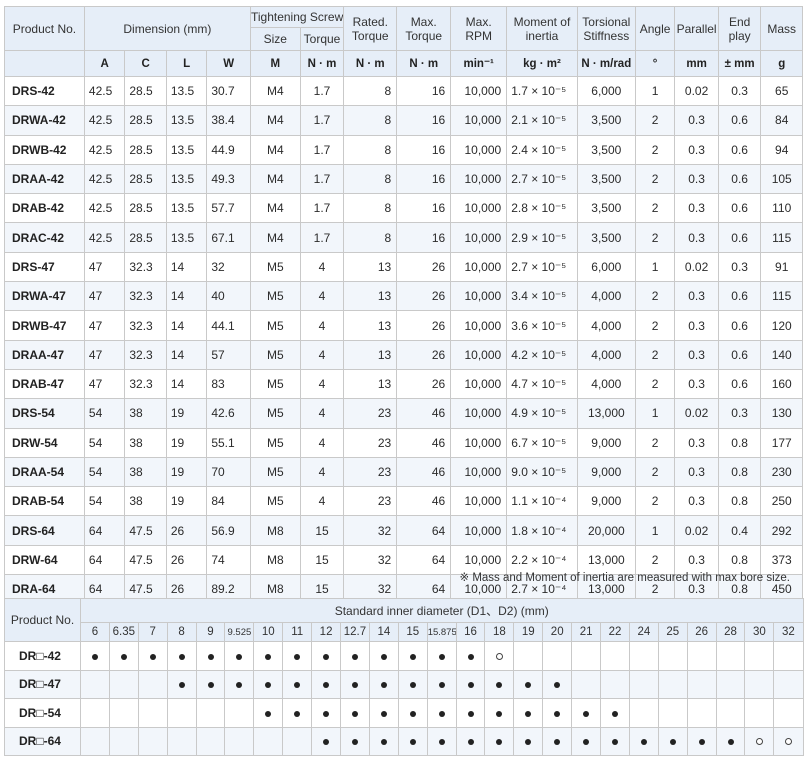  What do you see at coordinates (145, 442) in the screenshot?
I see `spec-cell: 38` at bounding box center [145, 442].